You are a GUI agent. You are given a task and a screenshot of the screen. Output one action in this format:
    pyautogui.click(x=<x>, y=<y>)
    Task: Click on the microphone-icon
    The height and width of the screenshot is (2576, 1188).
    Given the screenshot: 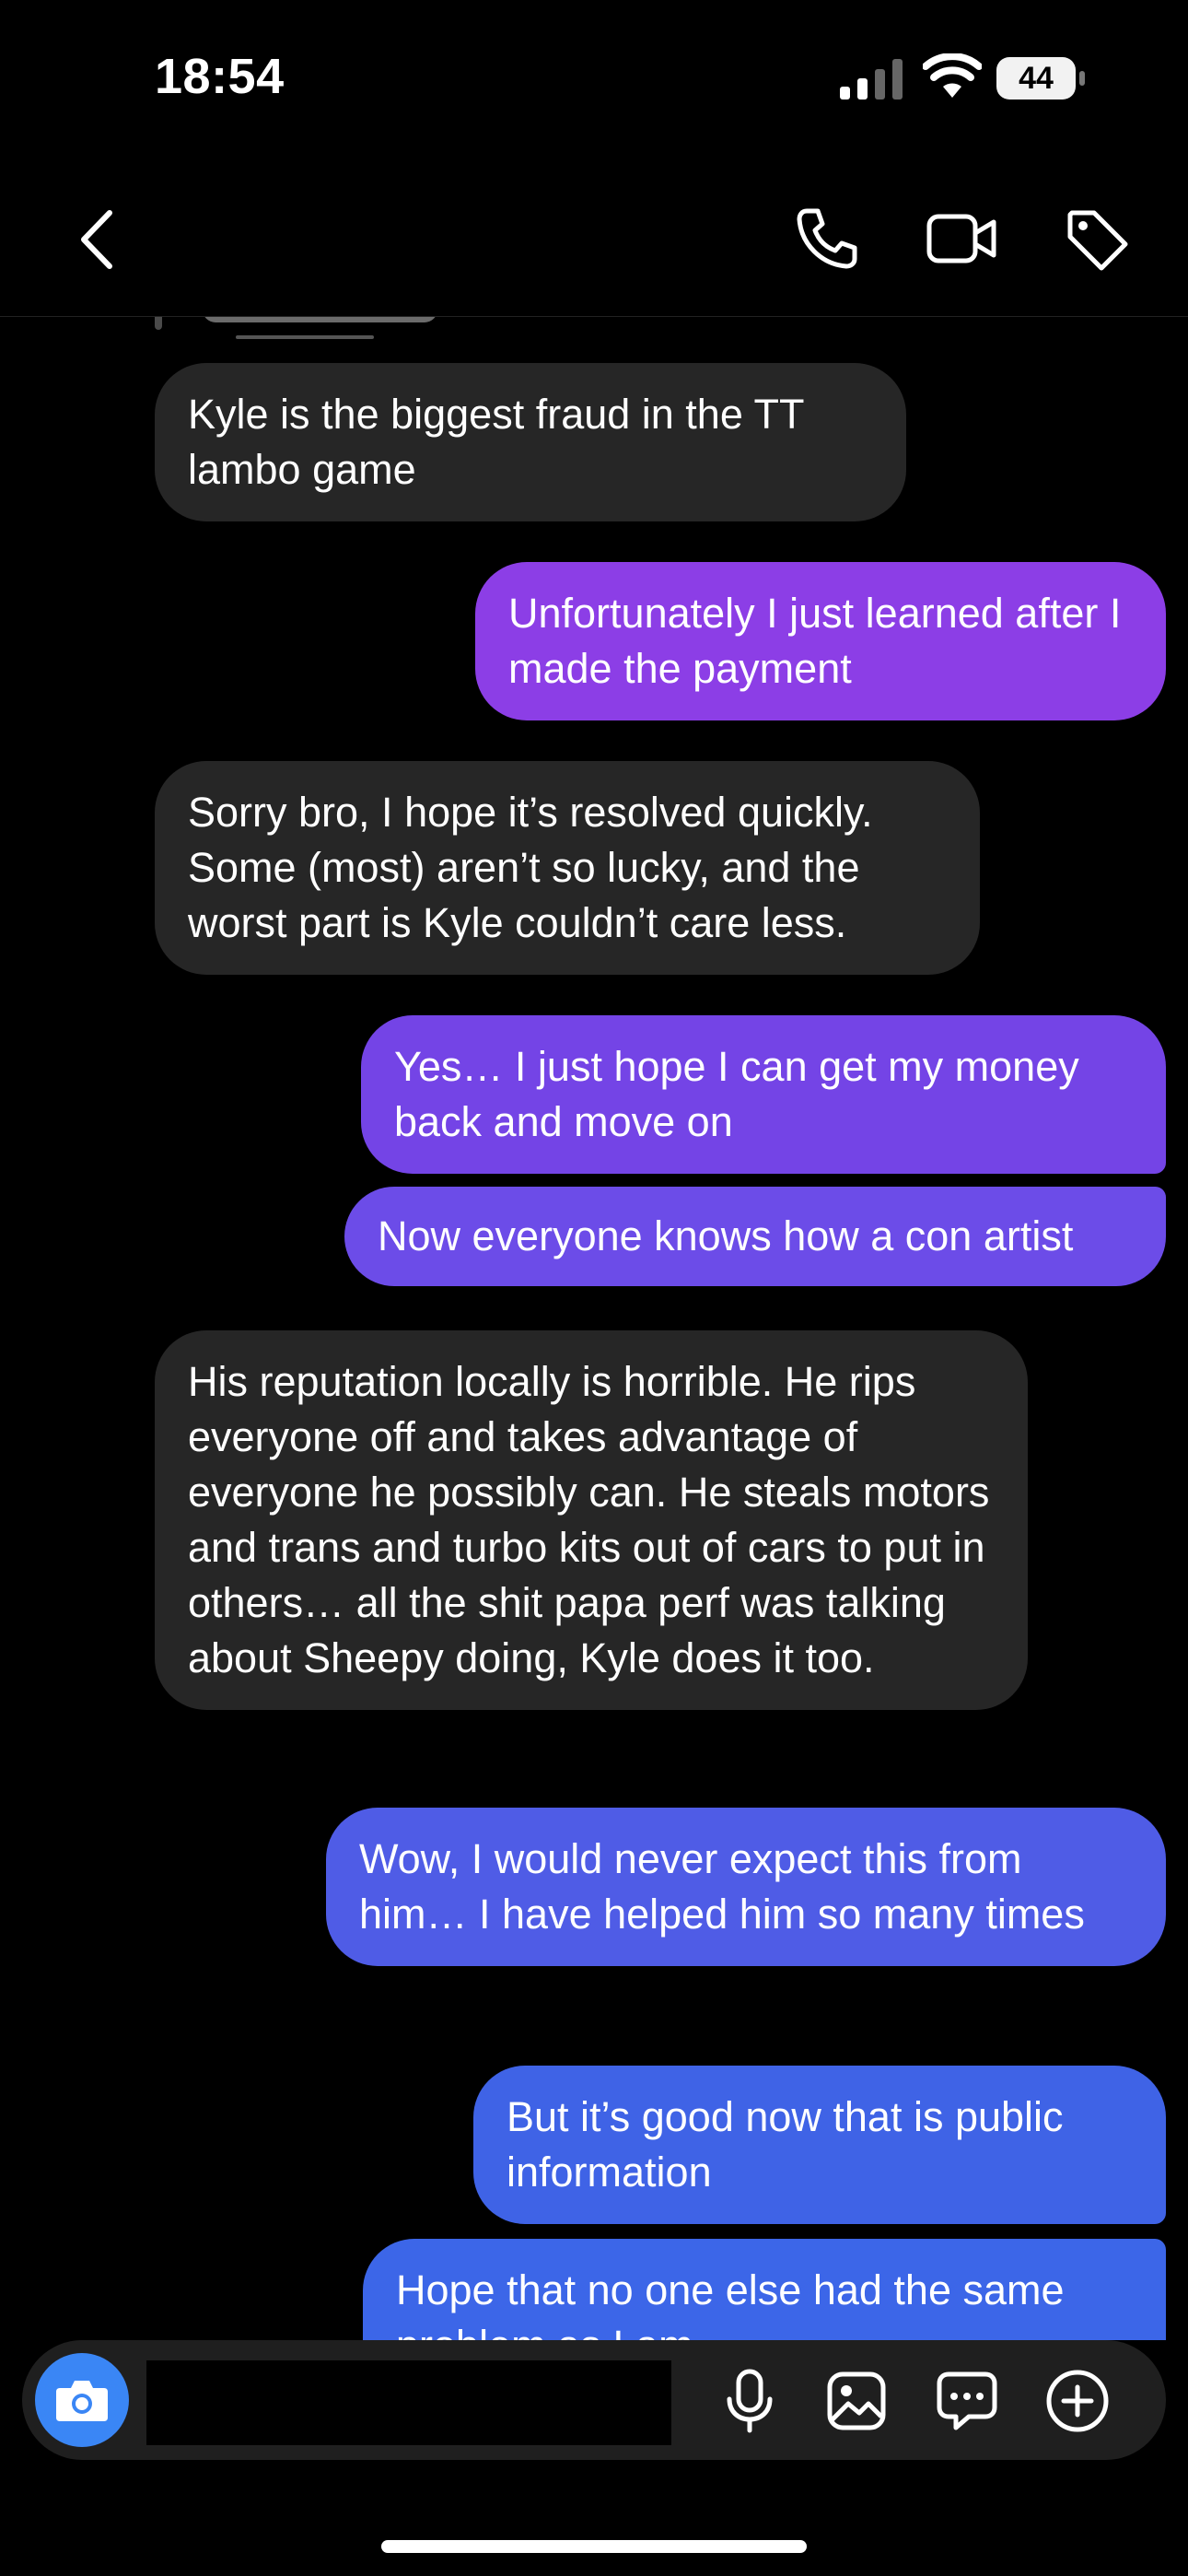 What is the action you would take?
    pyautogui.click(x=750, y=2401)
    